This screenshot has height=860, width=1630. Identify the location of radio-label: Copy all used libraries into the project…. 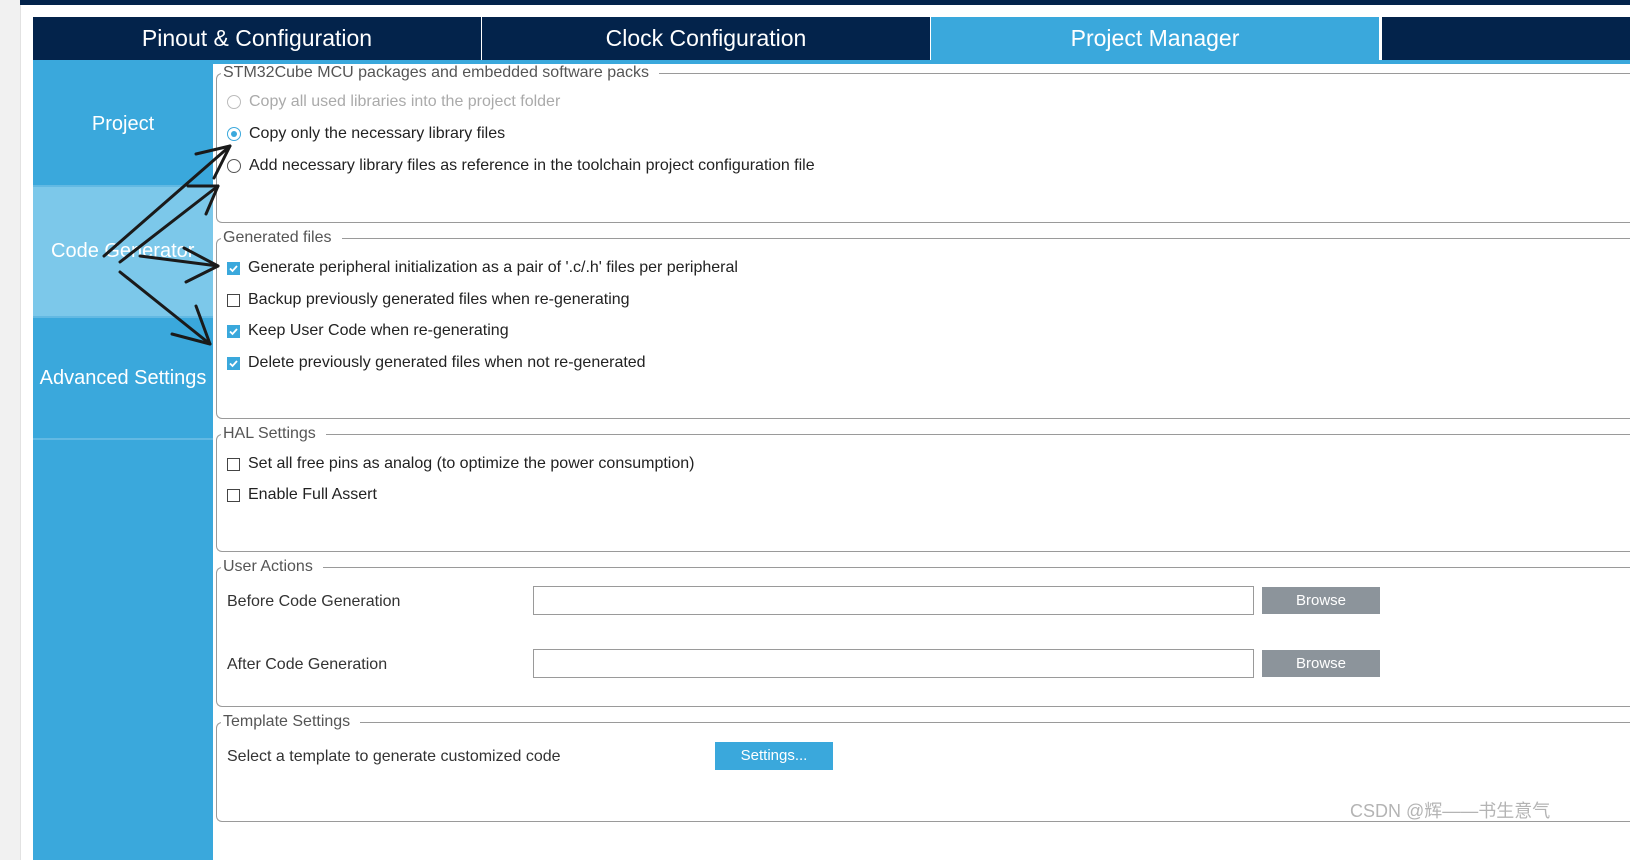
(405, 101).